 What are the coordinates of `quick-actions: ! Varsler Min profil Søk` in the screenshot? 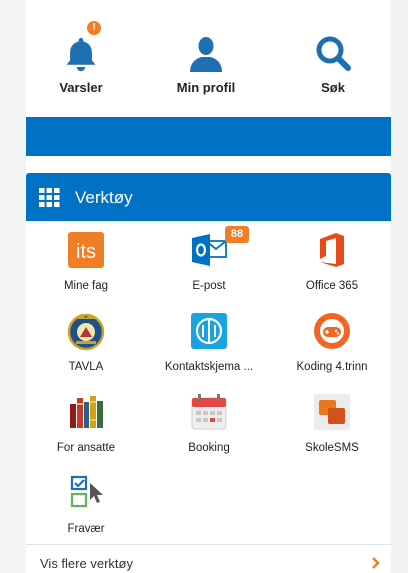 It's located at (208, 63).